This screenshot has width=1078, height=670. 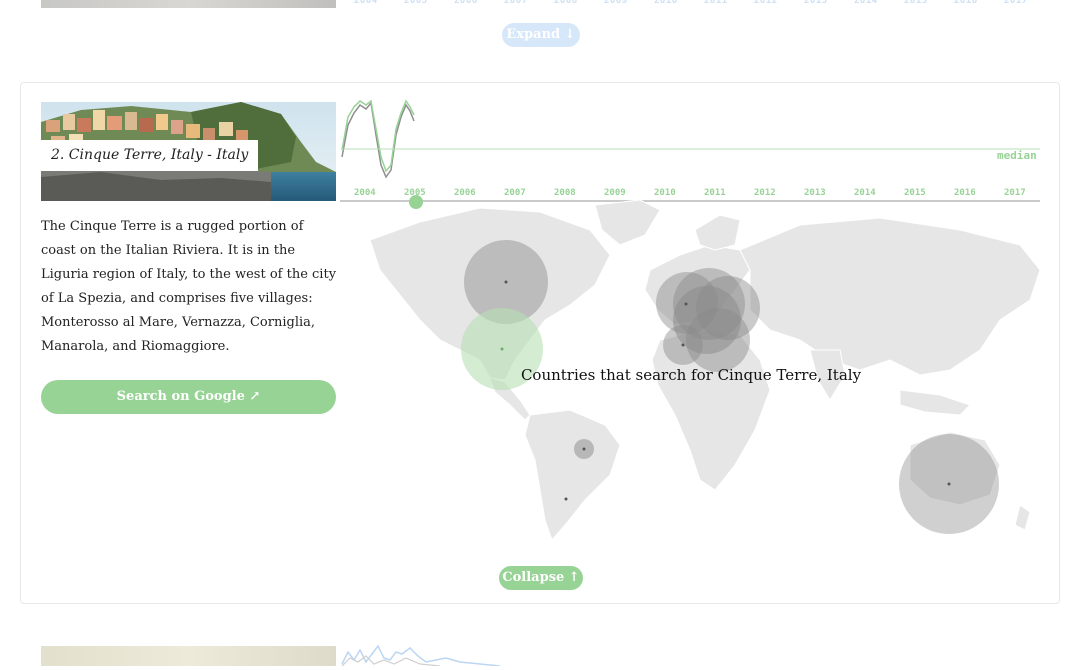 I want to click on previous-year-label: 2013, so click(x=816, y=3).